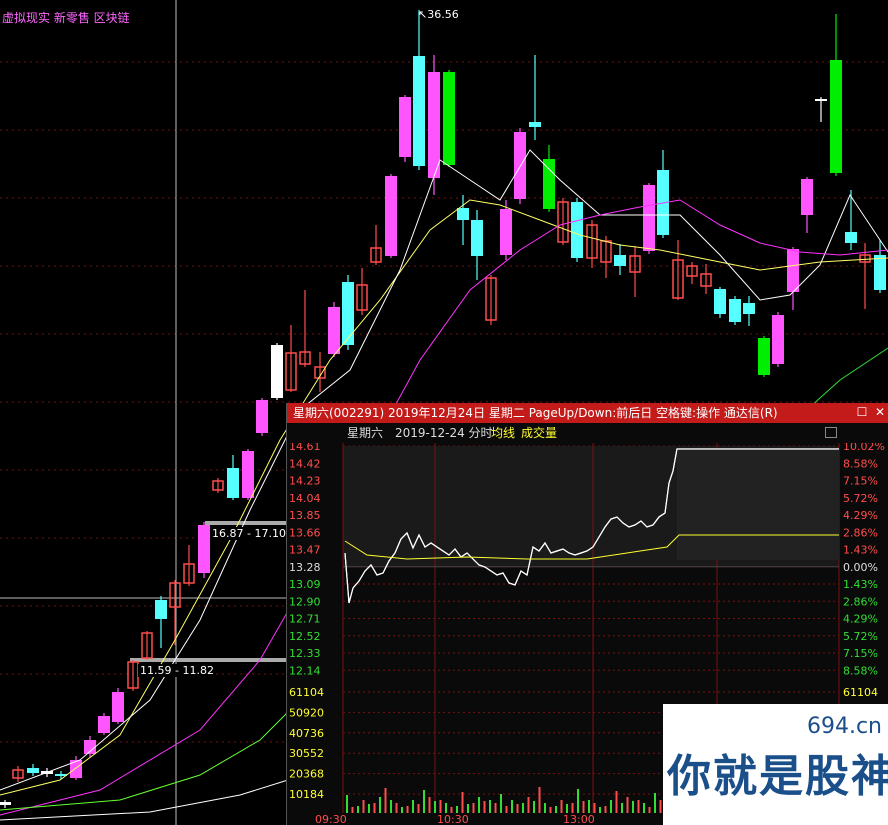 This screenshot has height=825, width=888. Describe the element at coordinates (864, 448) in the screenshot. I see `pct-tick: 10.02%` at that location.